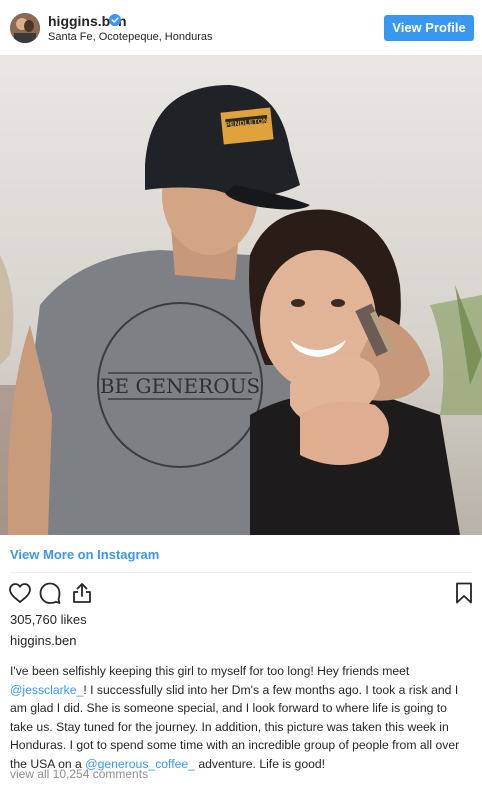 The image size is (482, 790). What do you see at coordinates (130, 37) in the screenshot?
I see `location-link: Santa Fe, Ocotepeque, Honduras` at bounding box center [130, 37].